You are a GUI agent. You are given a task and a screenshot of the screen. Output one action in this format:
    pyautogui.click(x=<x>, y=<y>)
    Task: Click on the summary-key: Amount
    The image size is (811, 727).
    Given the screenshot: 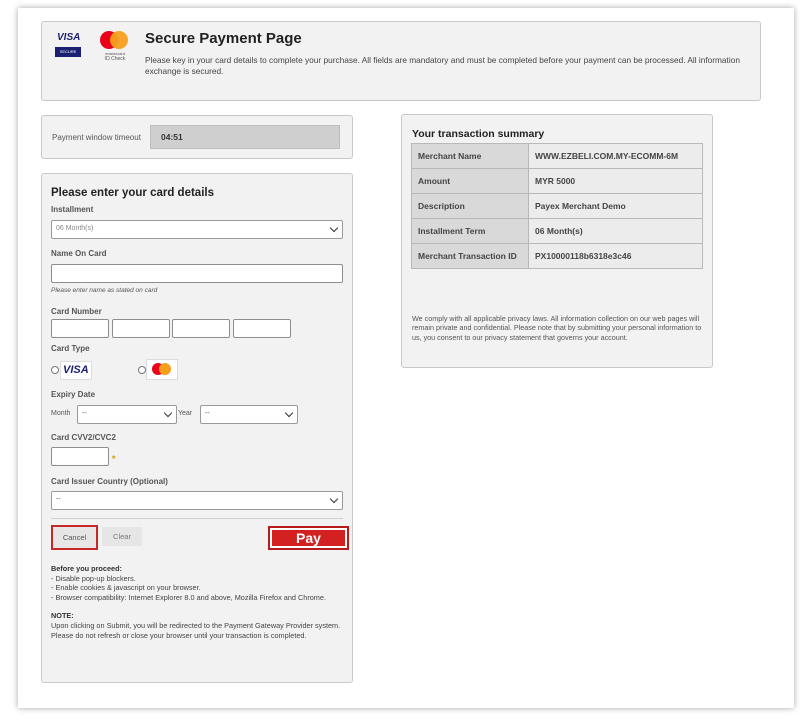 What is the action you would take?
    pyautogui.click(x=470, y=181)
    